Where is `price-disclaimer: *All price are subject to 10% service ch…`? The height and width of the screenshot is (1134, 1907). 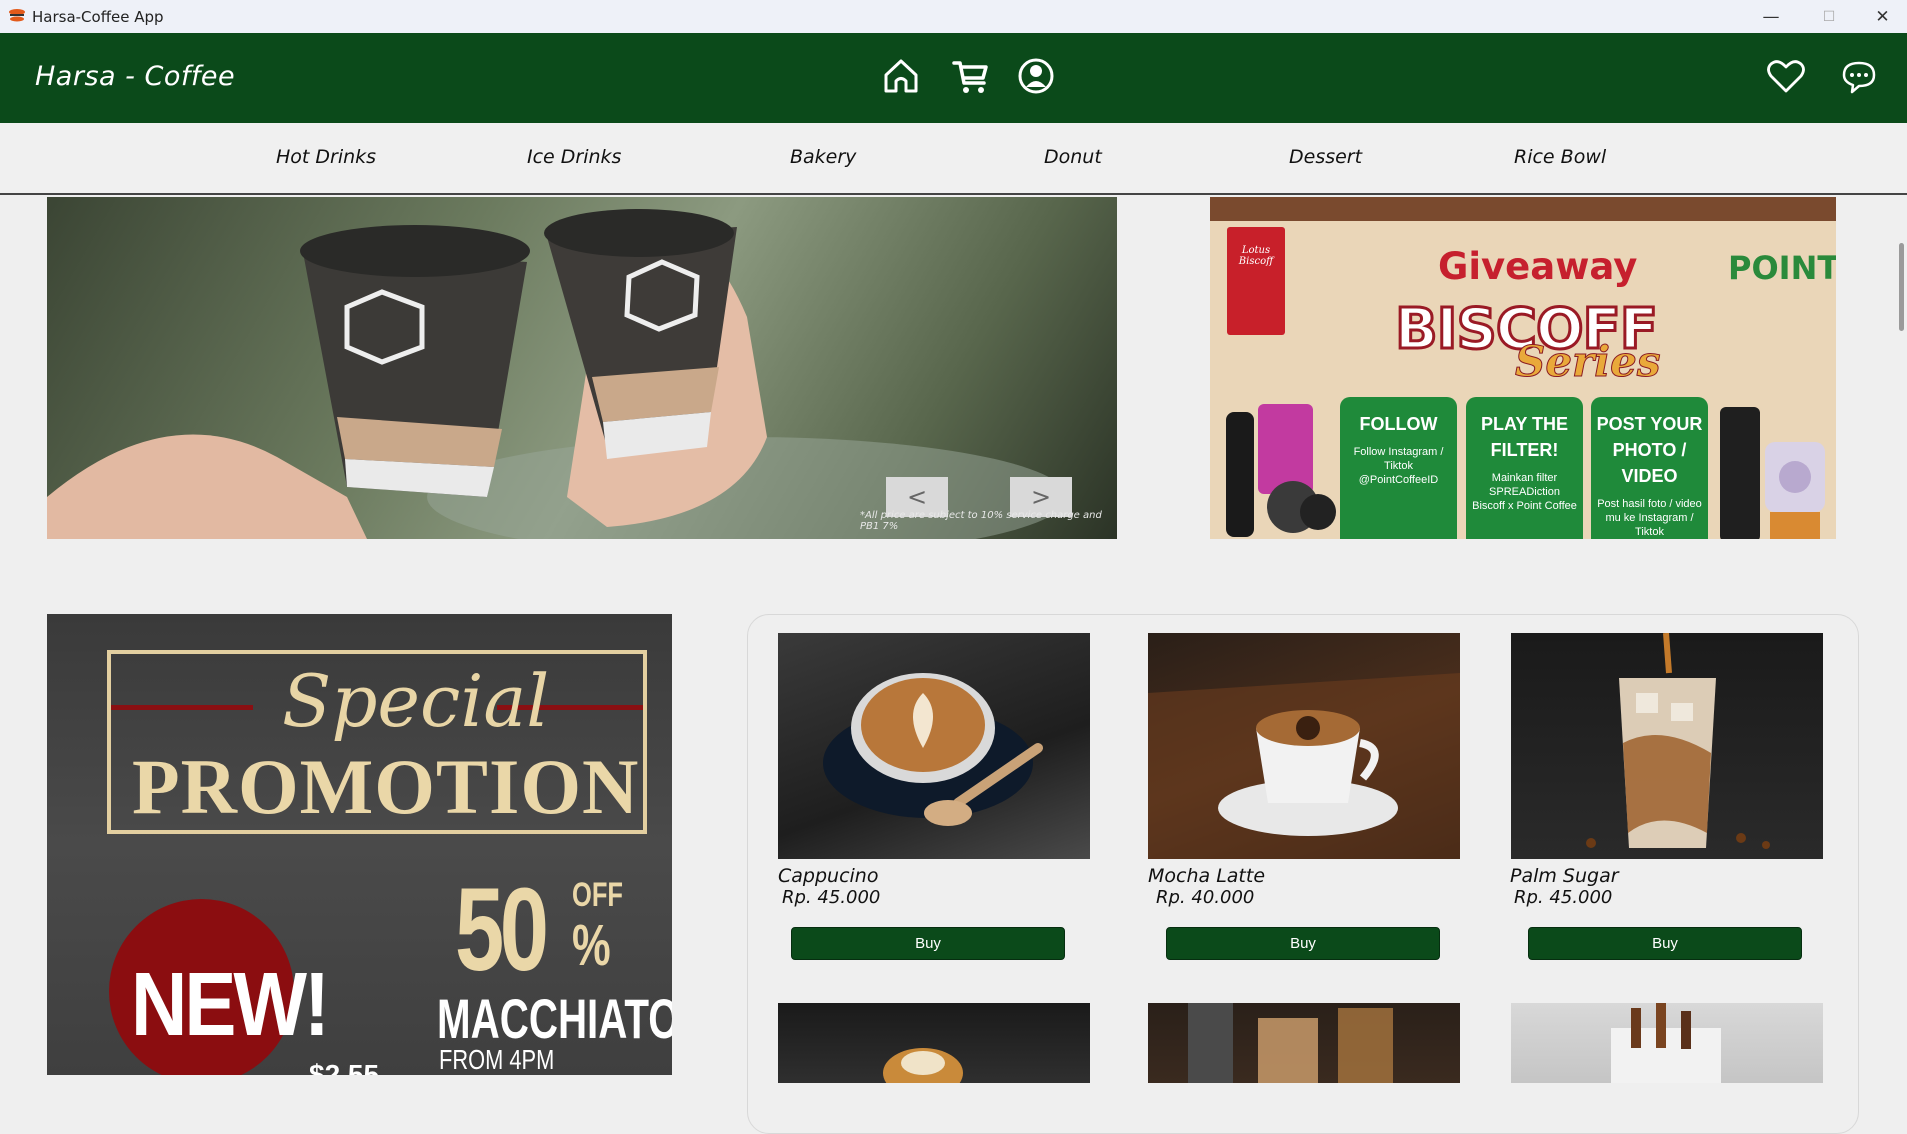 price-disclaimer: *All price are subject to 10% service ch… is located at coordinates (981, 521).